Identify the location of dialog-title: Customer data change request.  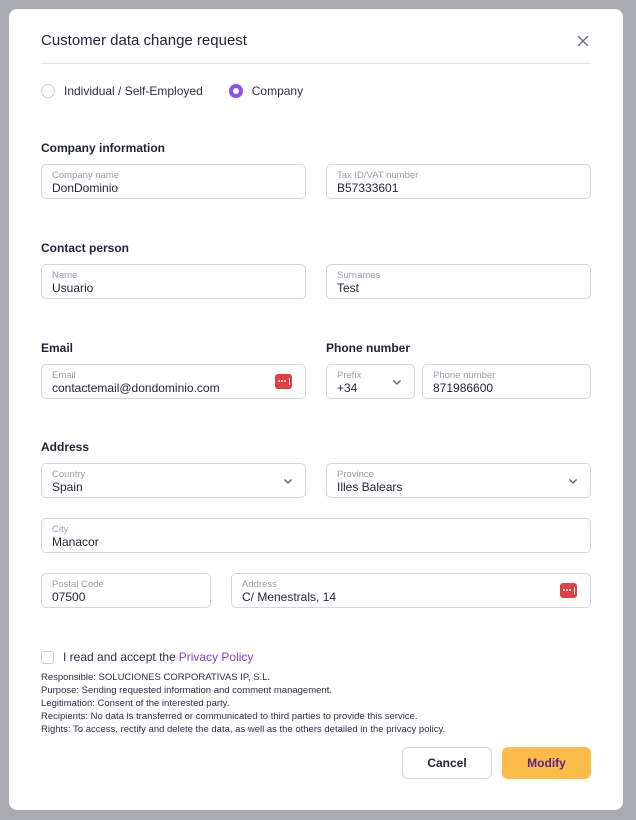
(144, 40).